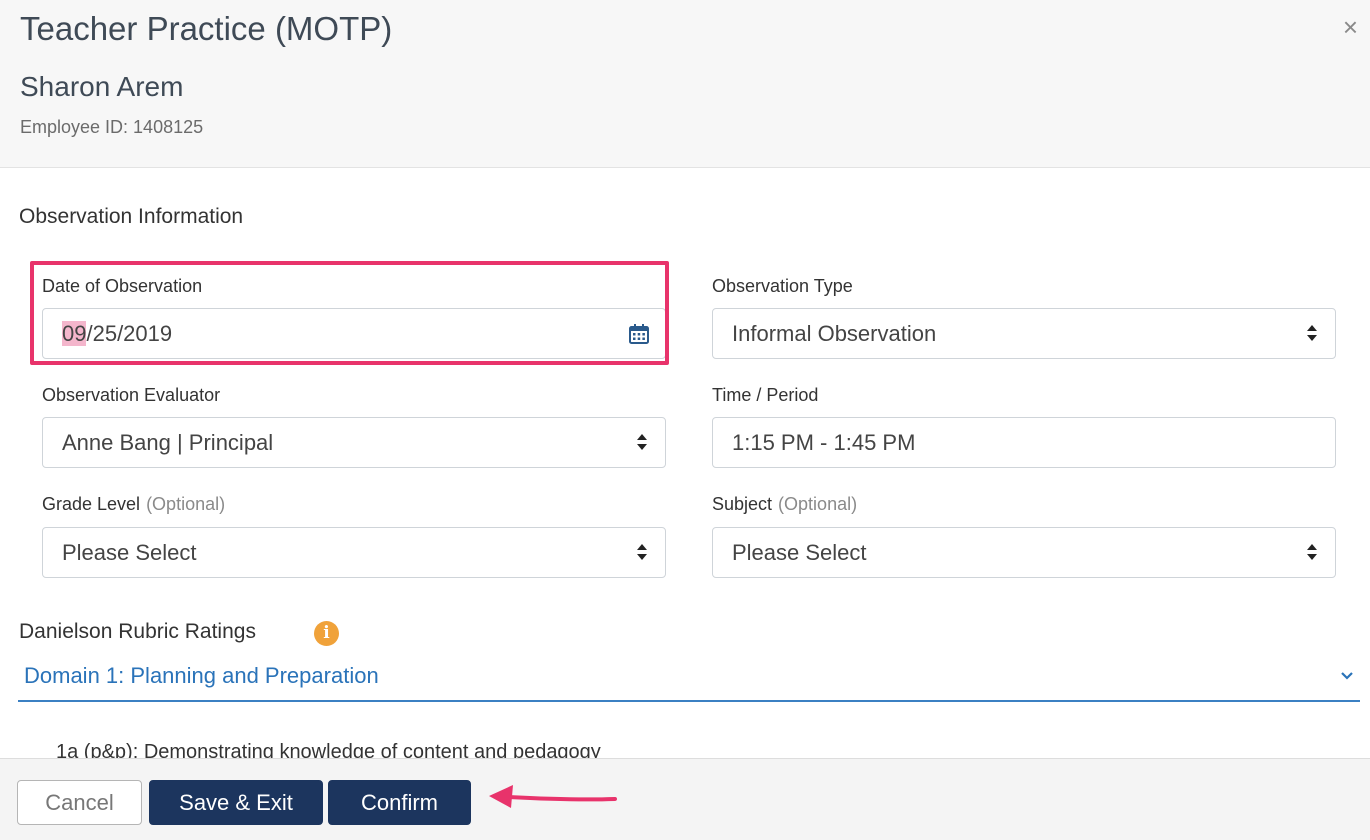 The image size is (1370, 840). I want to click on time-period-label: Time / Period, so click(765, 395).